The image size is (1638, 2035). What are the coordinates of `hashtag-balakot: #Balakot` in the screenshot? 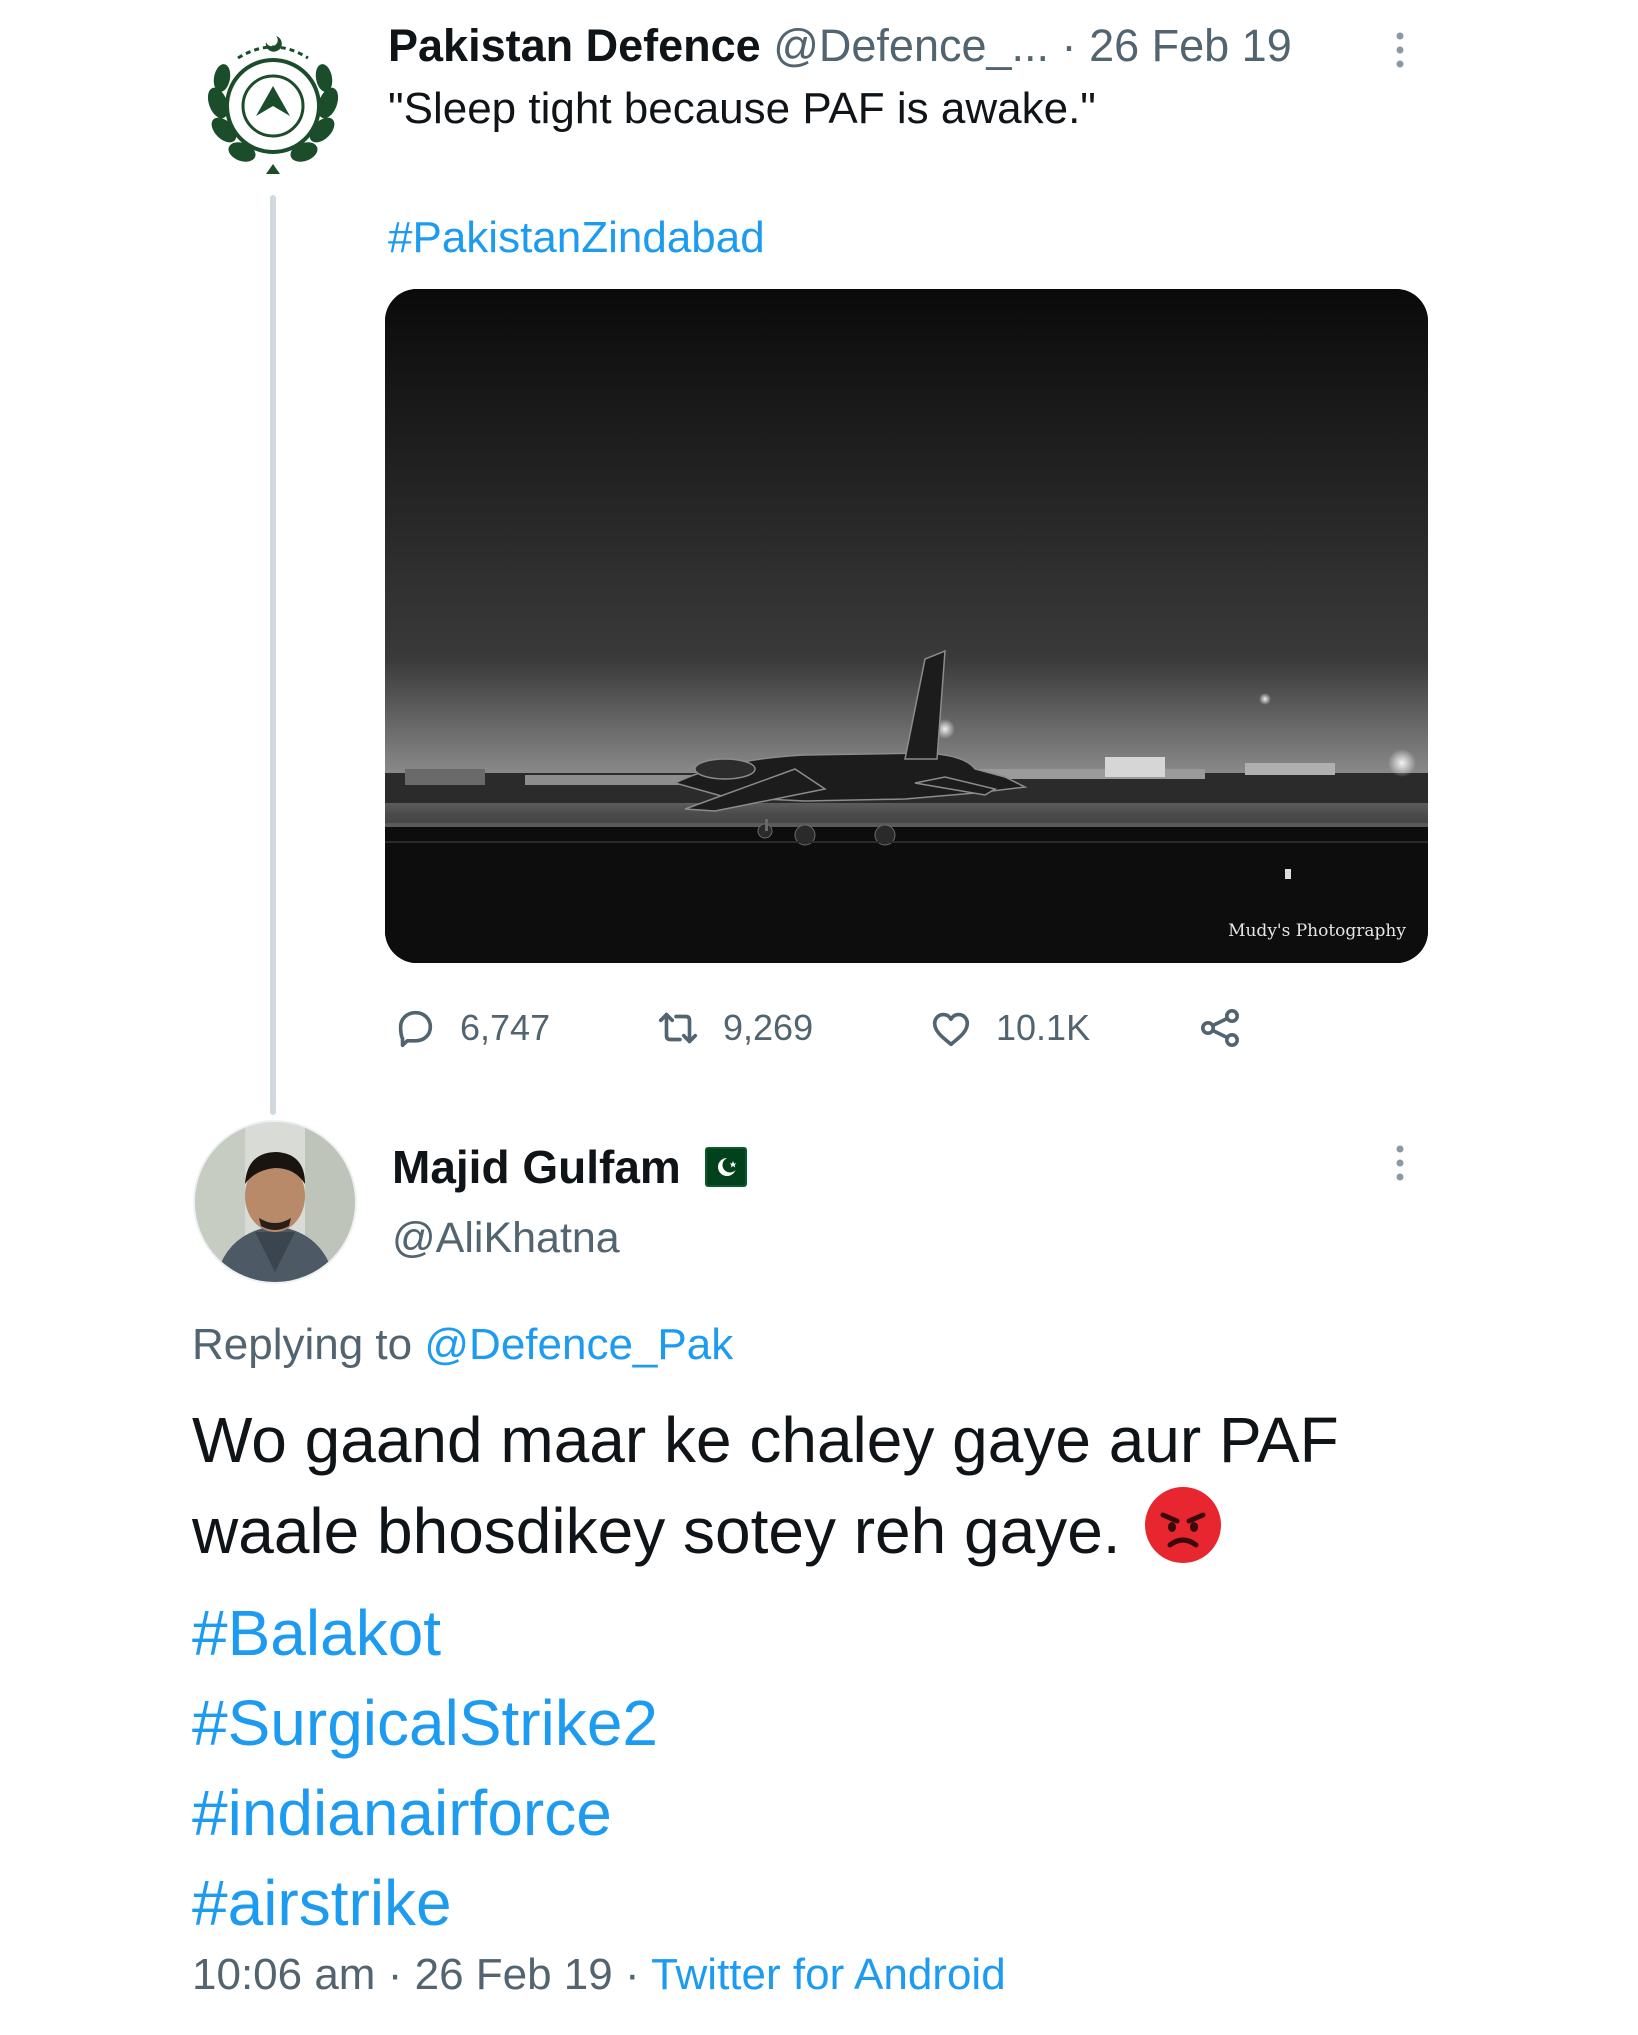 It's located at (842, 1633).